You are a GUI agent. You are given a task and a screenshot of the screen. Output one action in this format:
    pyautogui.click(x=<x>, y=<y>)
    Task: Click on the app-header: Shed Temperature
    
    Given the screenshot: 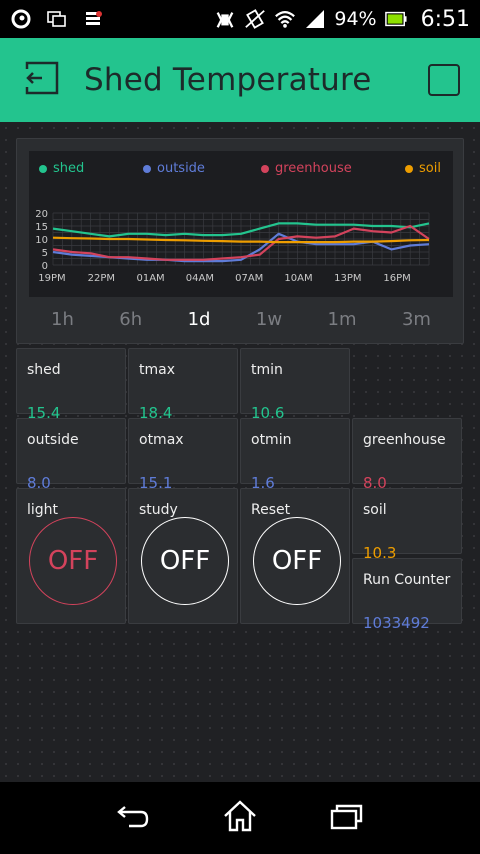 What is the action you would take?
    pyautogui.click(x=240, y=80)
    